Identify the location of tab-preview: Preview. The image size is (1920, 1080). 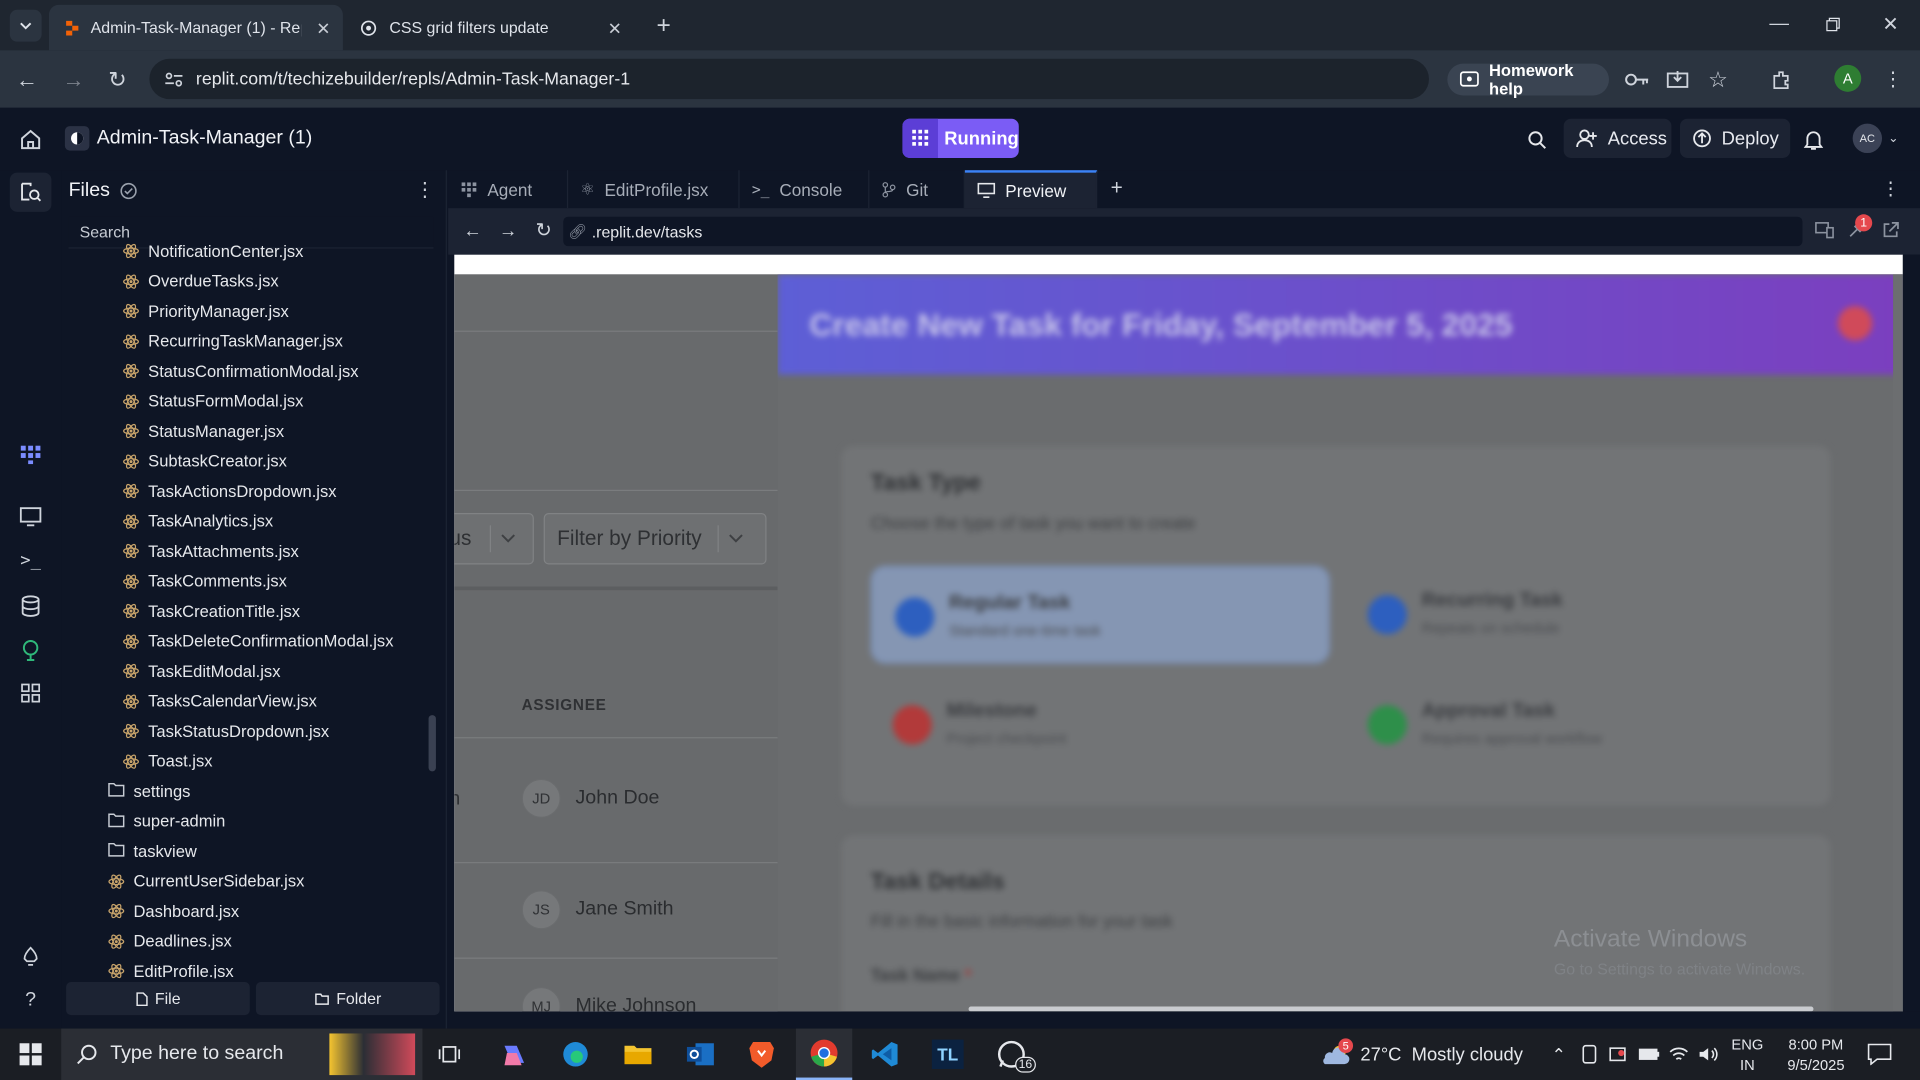
(1031, 189).